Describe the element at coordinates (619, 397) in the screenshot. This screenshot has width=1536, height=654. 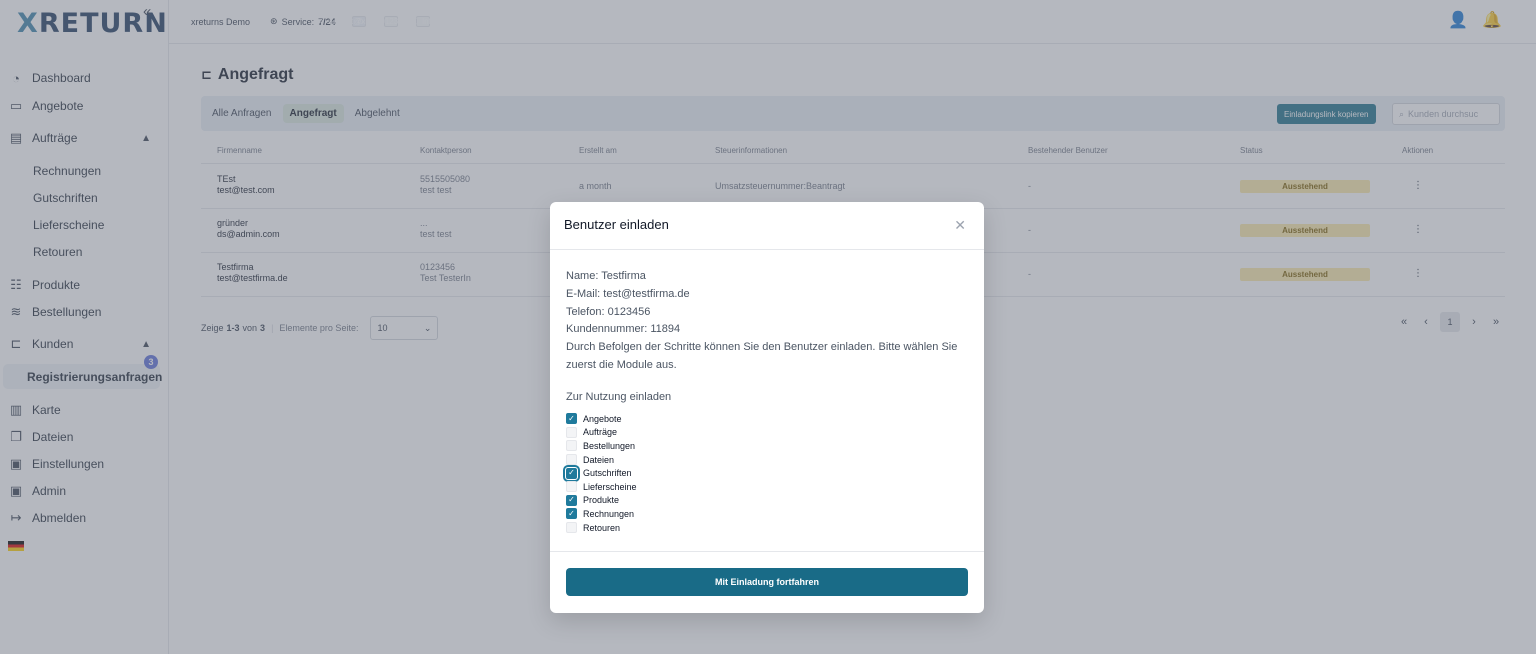
I see `section-title: Zur Nutzung einladen` at that location.